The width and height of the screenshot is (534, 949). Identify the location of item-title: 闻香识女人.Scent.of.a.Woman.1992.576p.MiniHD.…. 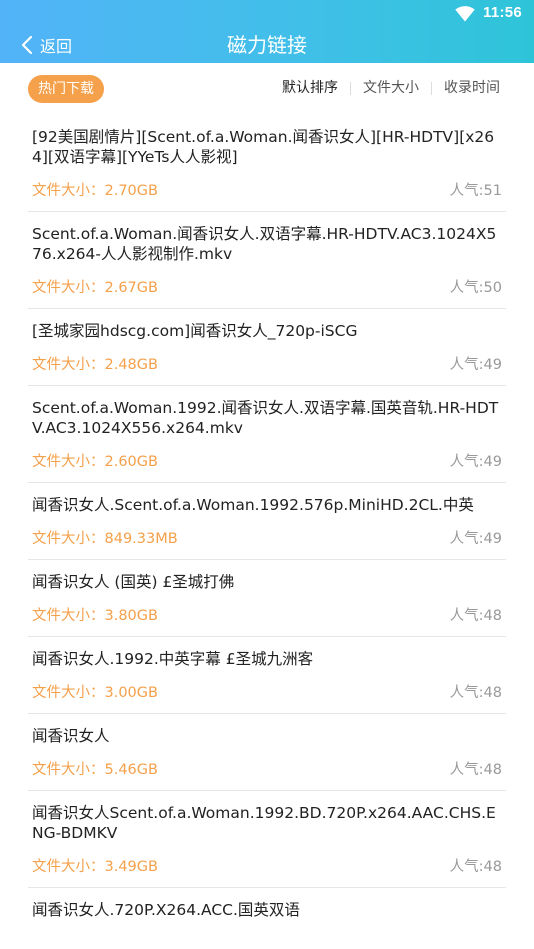
(253, 505).